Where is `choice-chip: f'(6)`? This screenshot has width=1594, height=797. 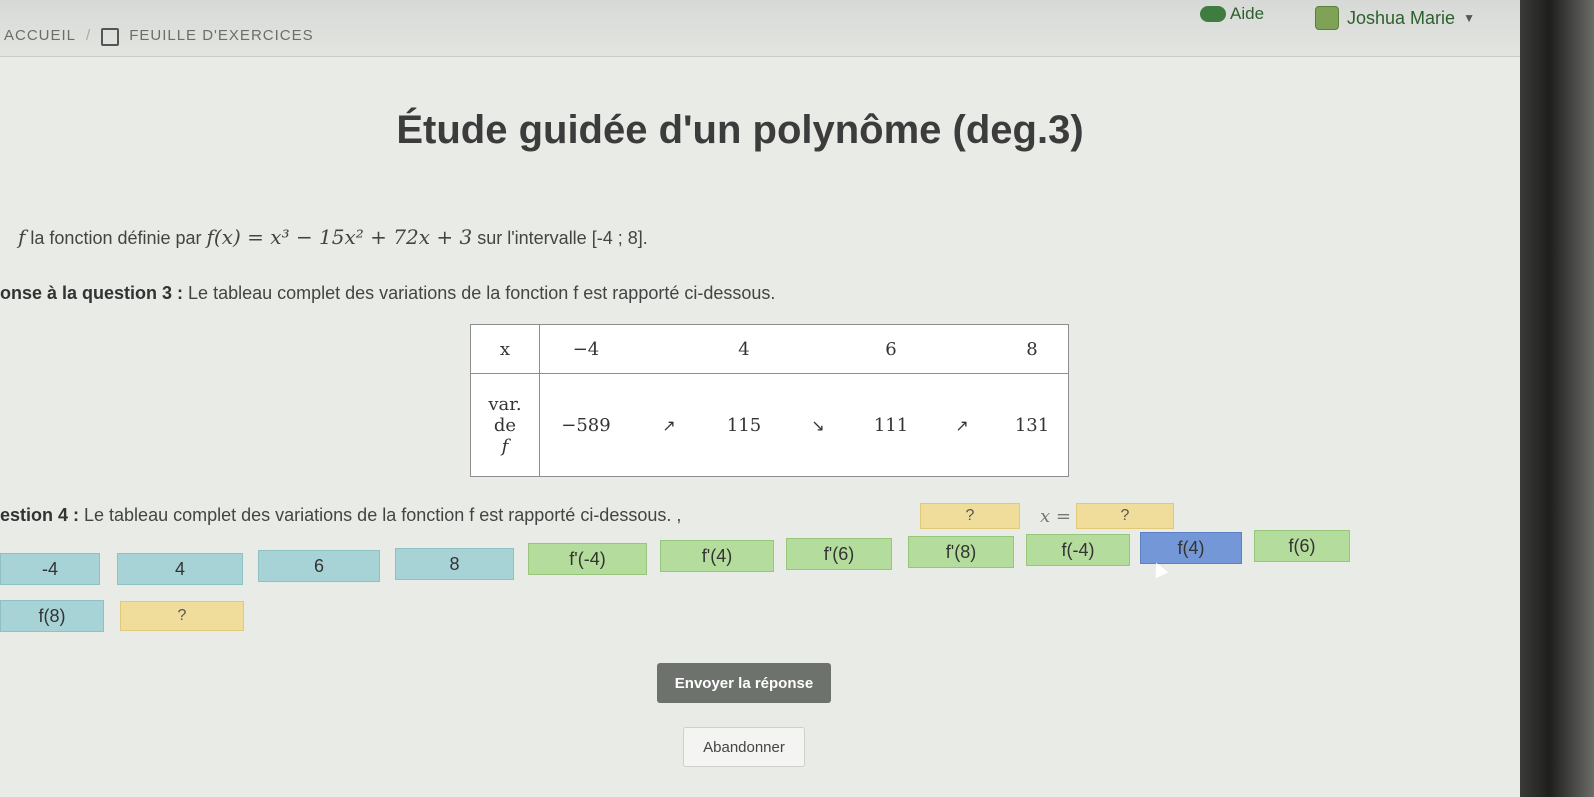
choice-chip: f'(6) is located at coordinates (839, 554).